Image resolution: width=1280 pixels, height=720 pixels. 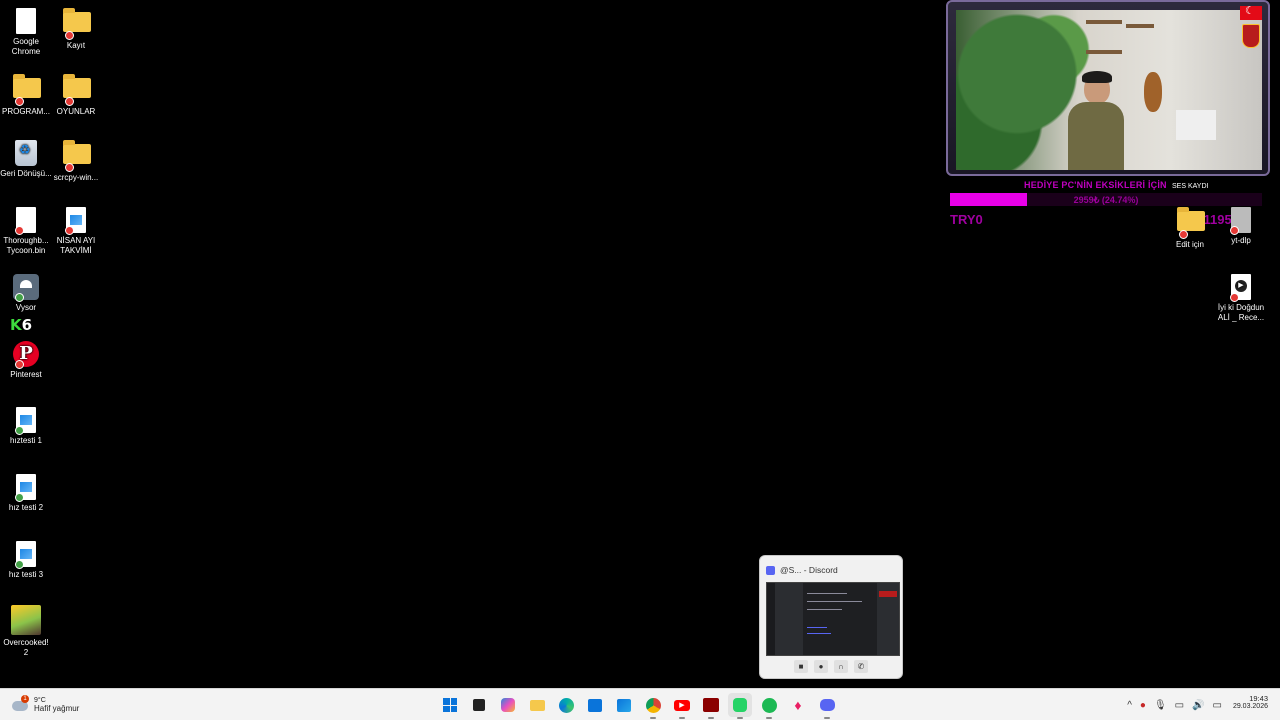 I want to click on store-button, so click(x=595, y=705).